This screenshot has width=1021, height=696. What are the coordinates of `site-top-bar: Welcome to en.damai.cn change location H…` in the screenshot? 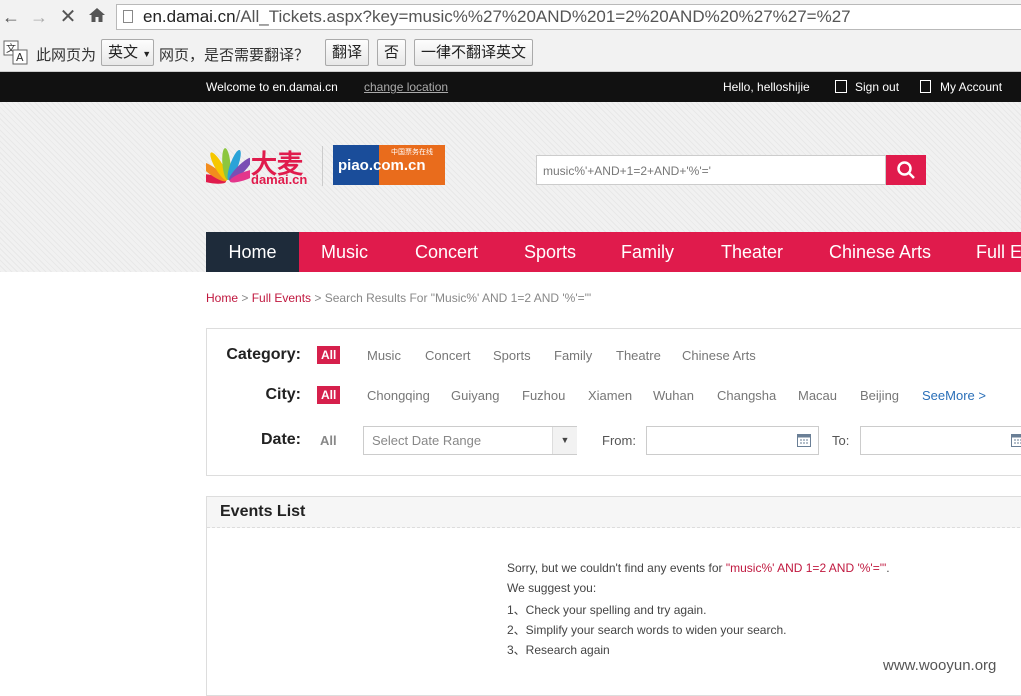 It's located at (510, 87).